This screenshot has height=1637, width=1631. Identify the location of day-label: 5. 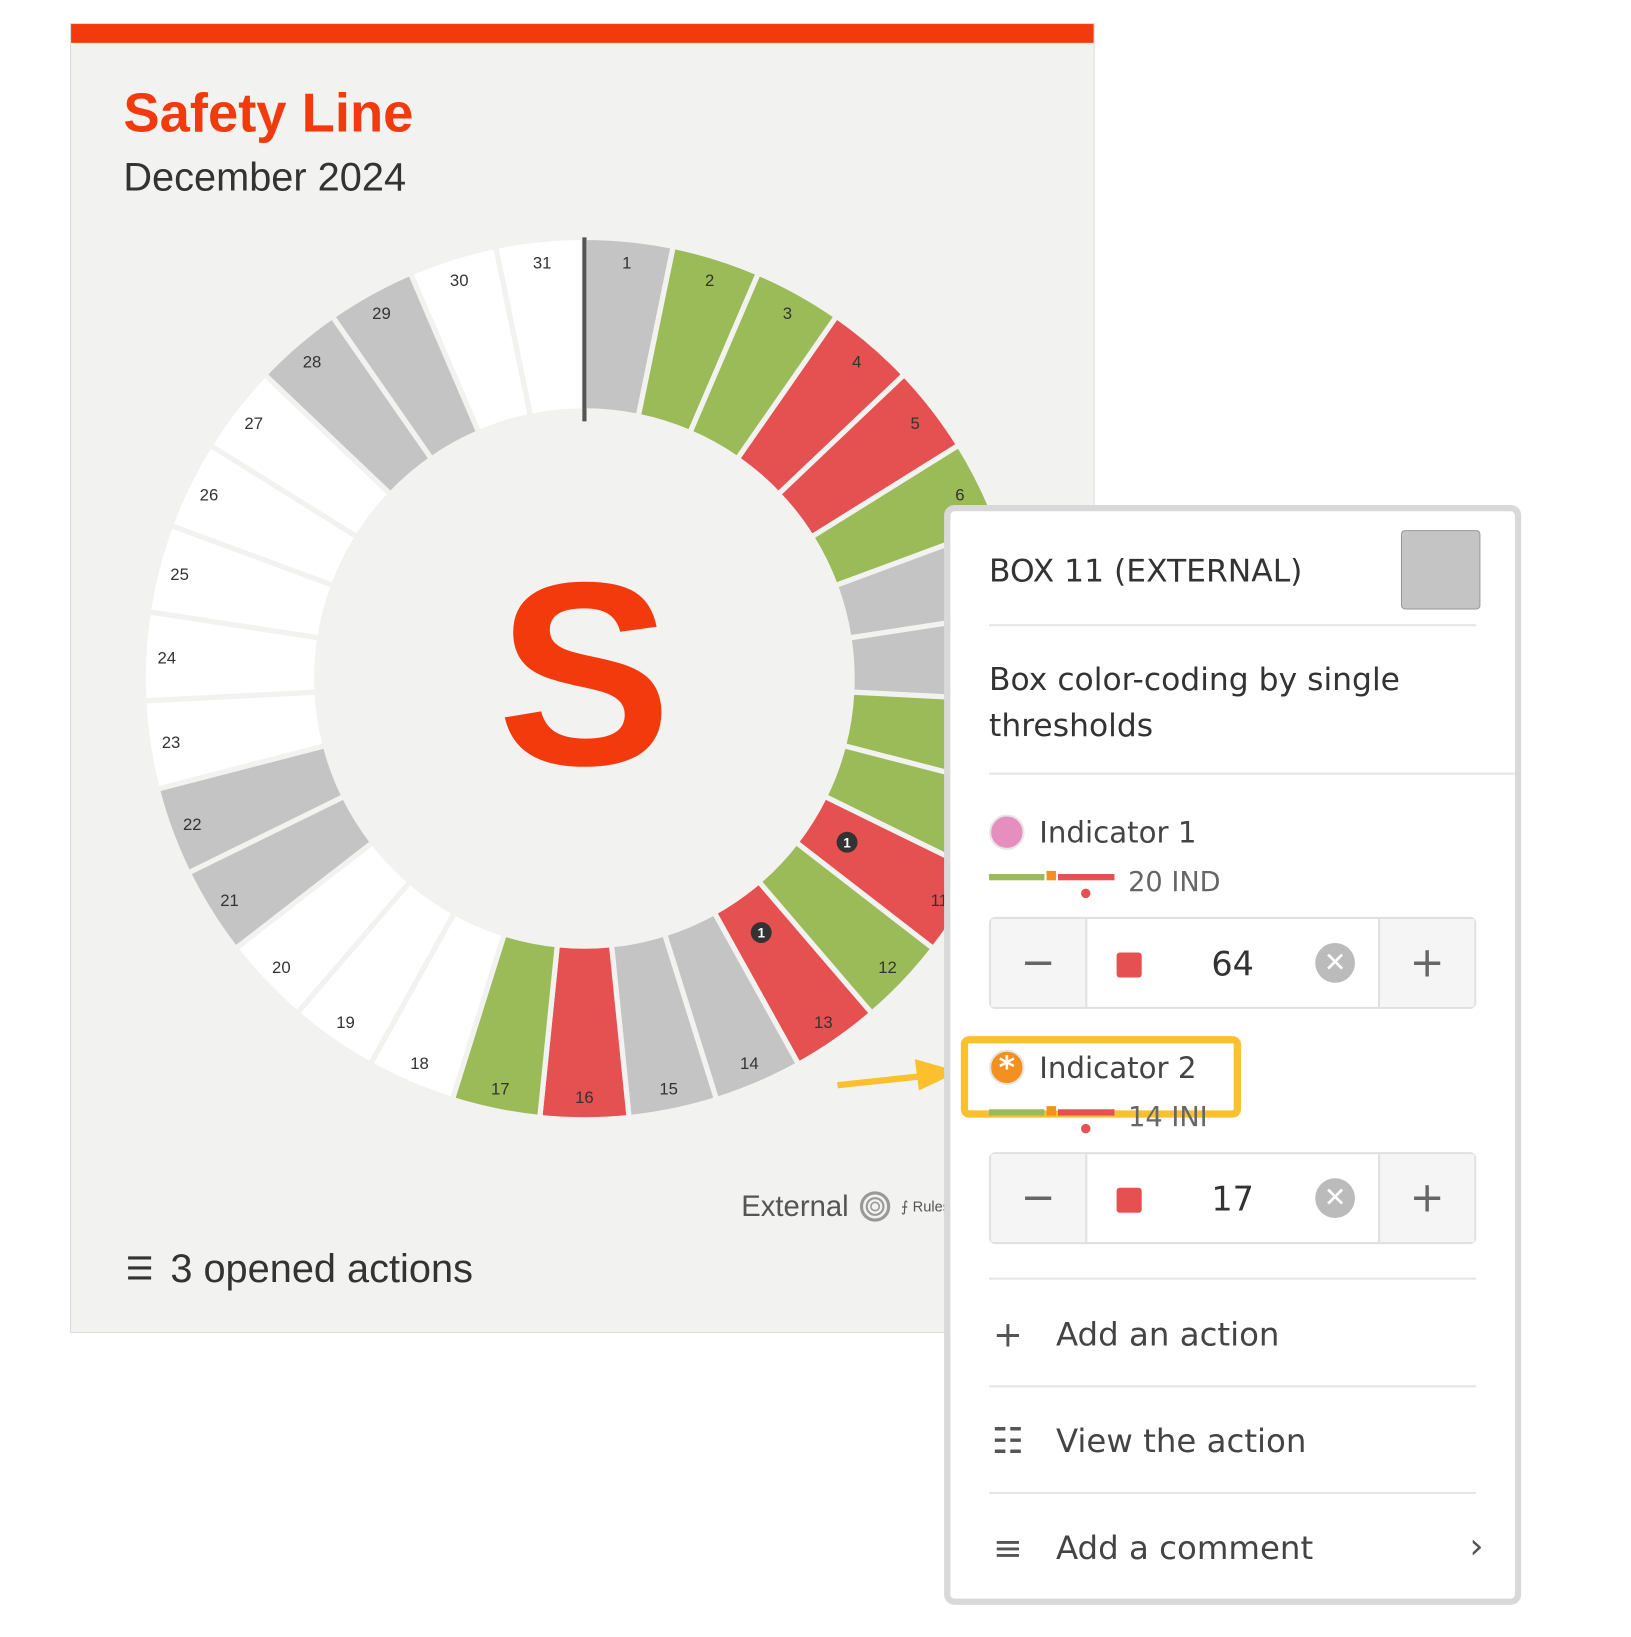
(914, 423).